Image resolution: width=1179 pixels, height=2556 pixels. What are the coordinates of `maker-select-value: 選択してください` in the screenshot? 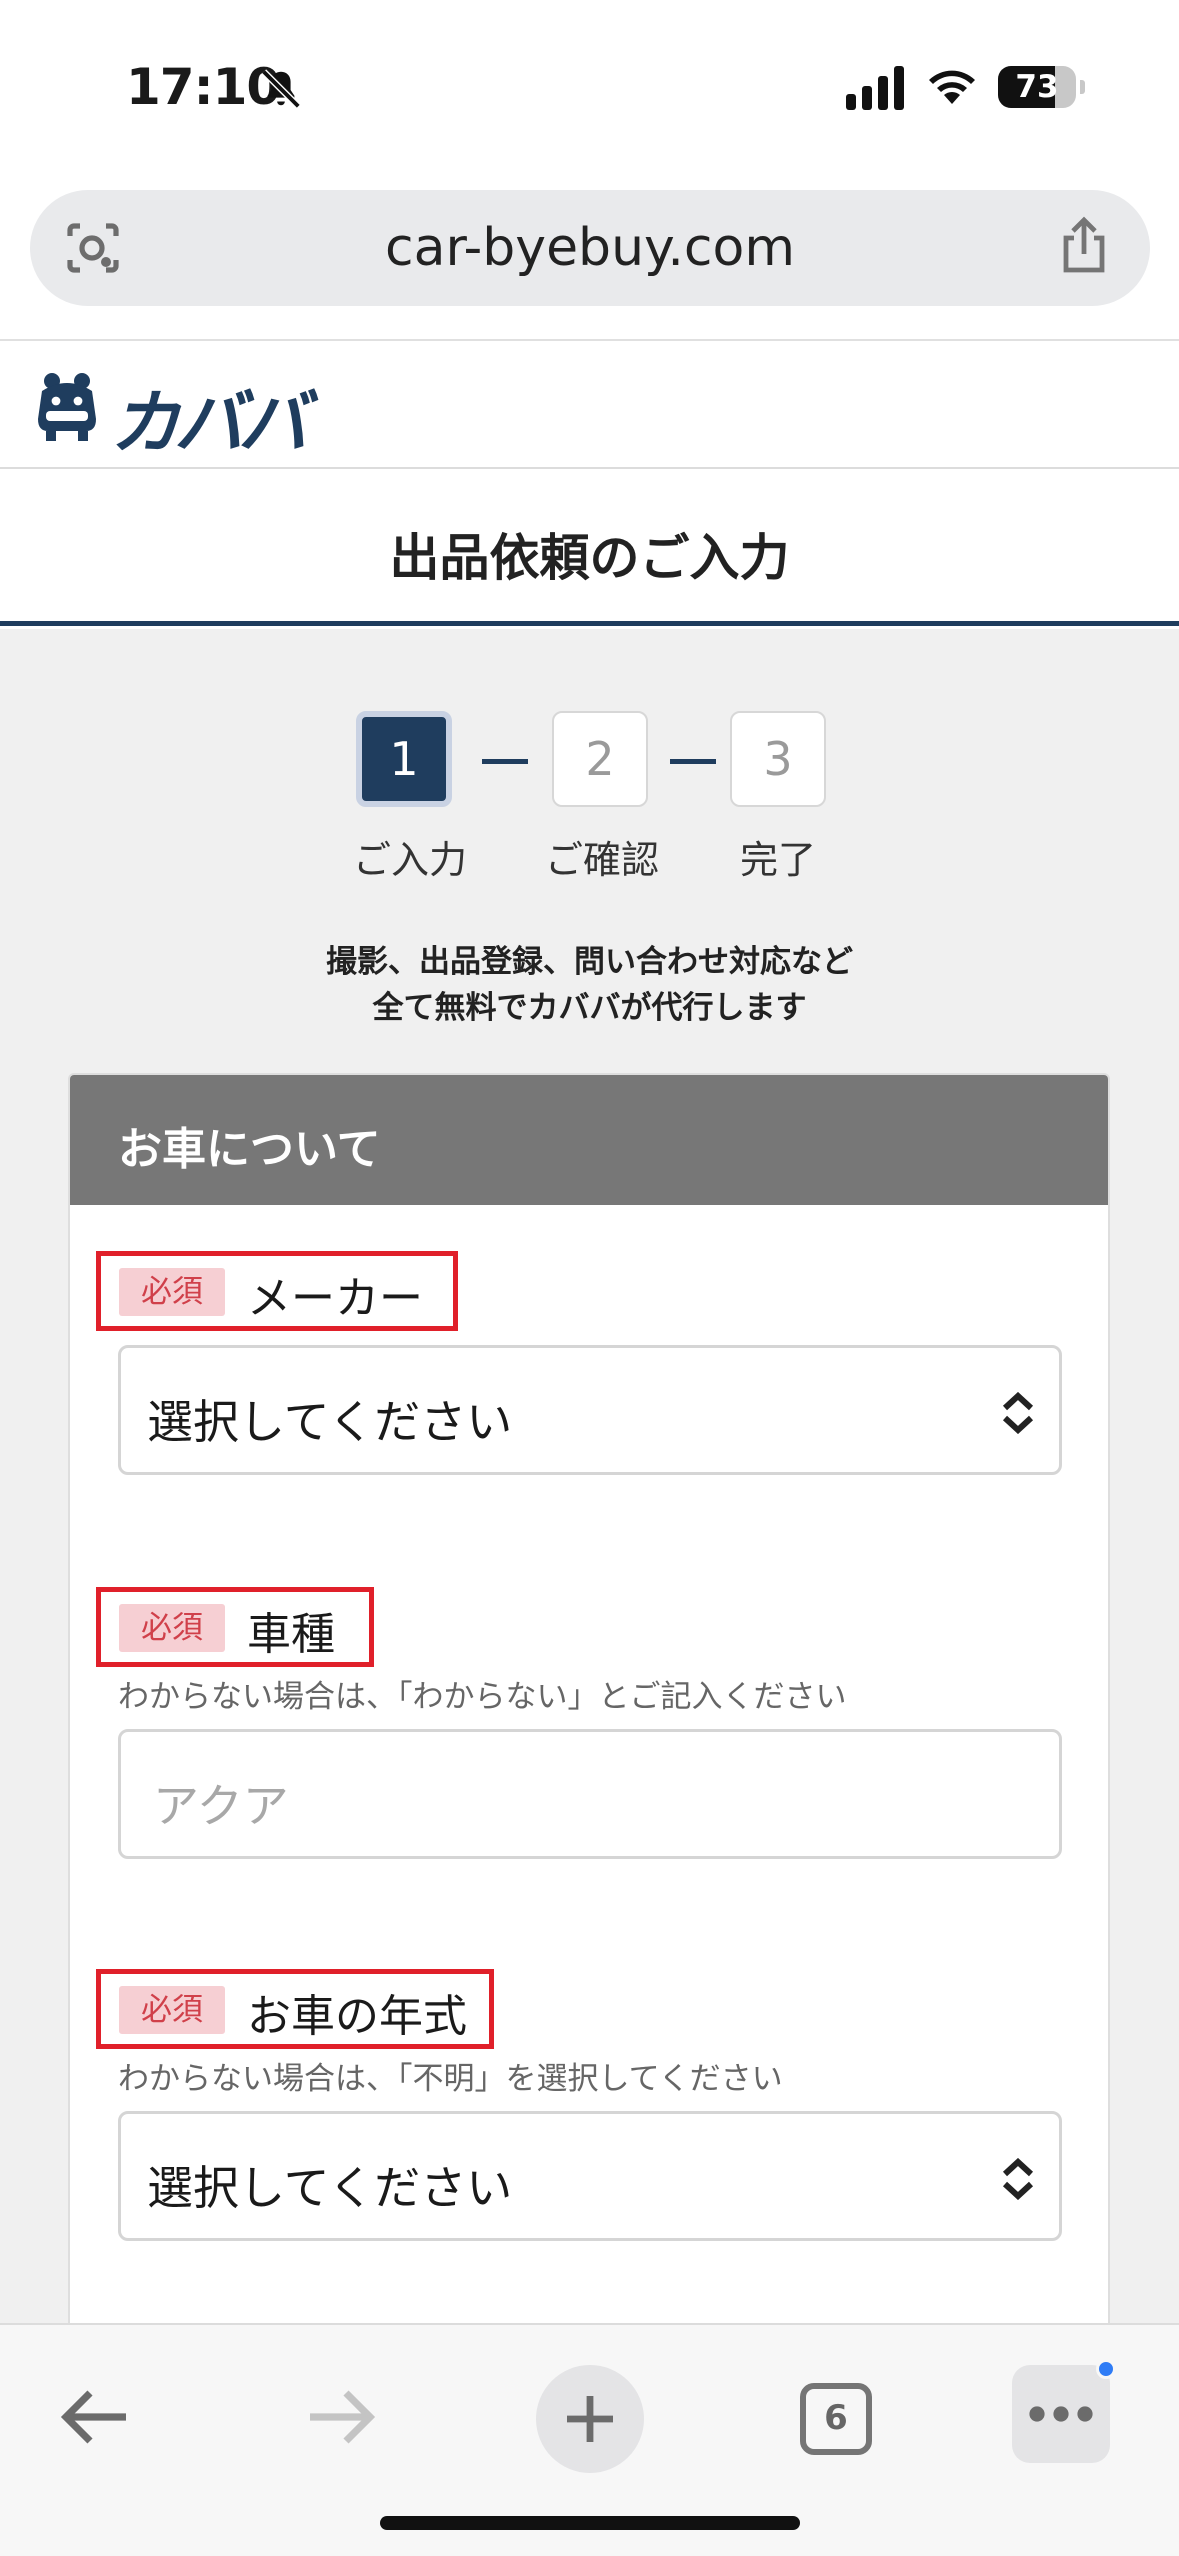 It's located at (330, 1422).